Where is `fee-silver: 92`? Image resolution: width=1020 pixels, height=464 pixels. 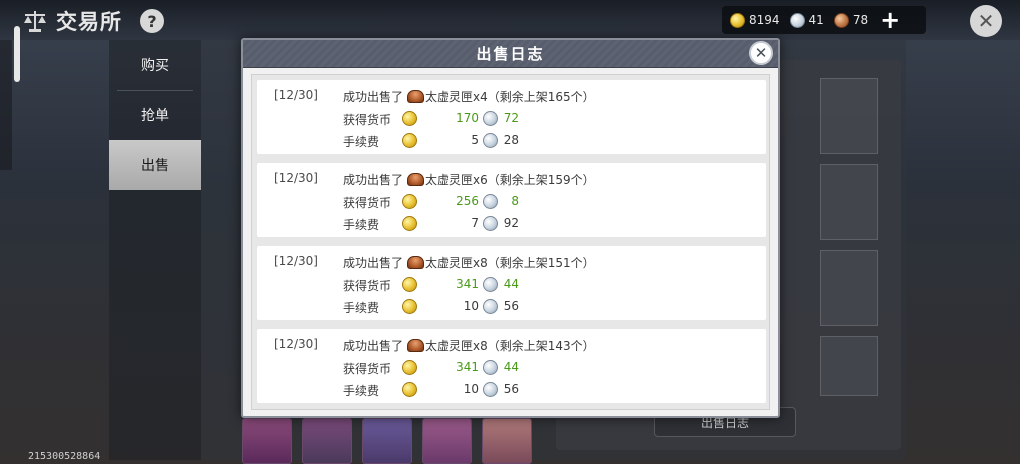 fee-silver: 92 is located at coordinates (511, 223).